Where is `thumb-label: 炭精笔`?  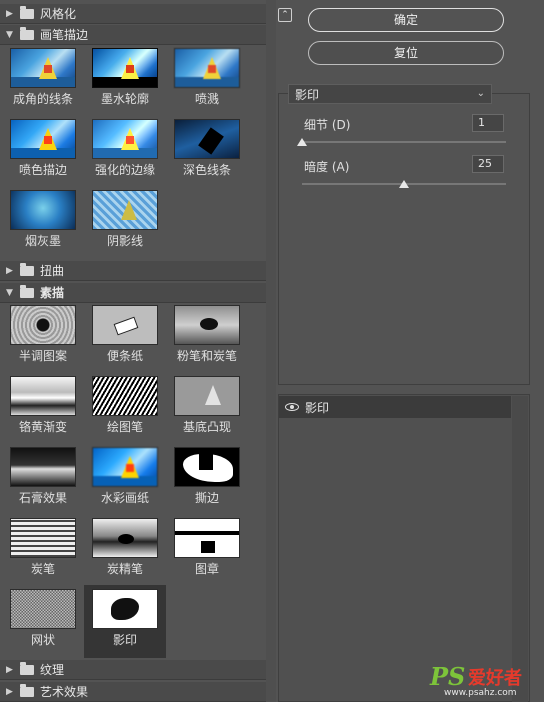
thumb-label: 炭精笔 is located at coordinates (124, 569).